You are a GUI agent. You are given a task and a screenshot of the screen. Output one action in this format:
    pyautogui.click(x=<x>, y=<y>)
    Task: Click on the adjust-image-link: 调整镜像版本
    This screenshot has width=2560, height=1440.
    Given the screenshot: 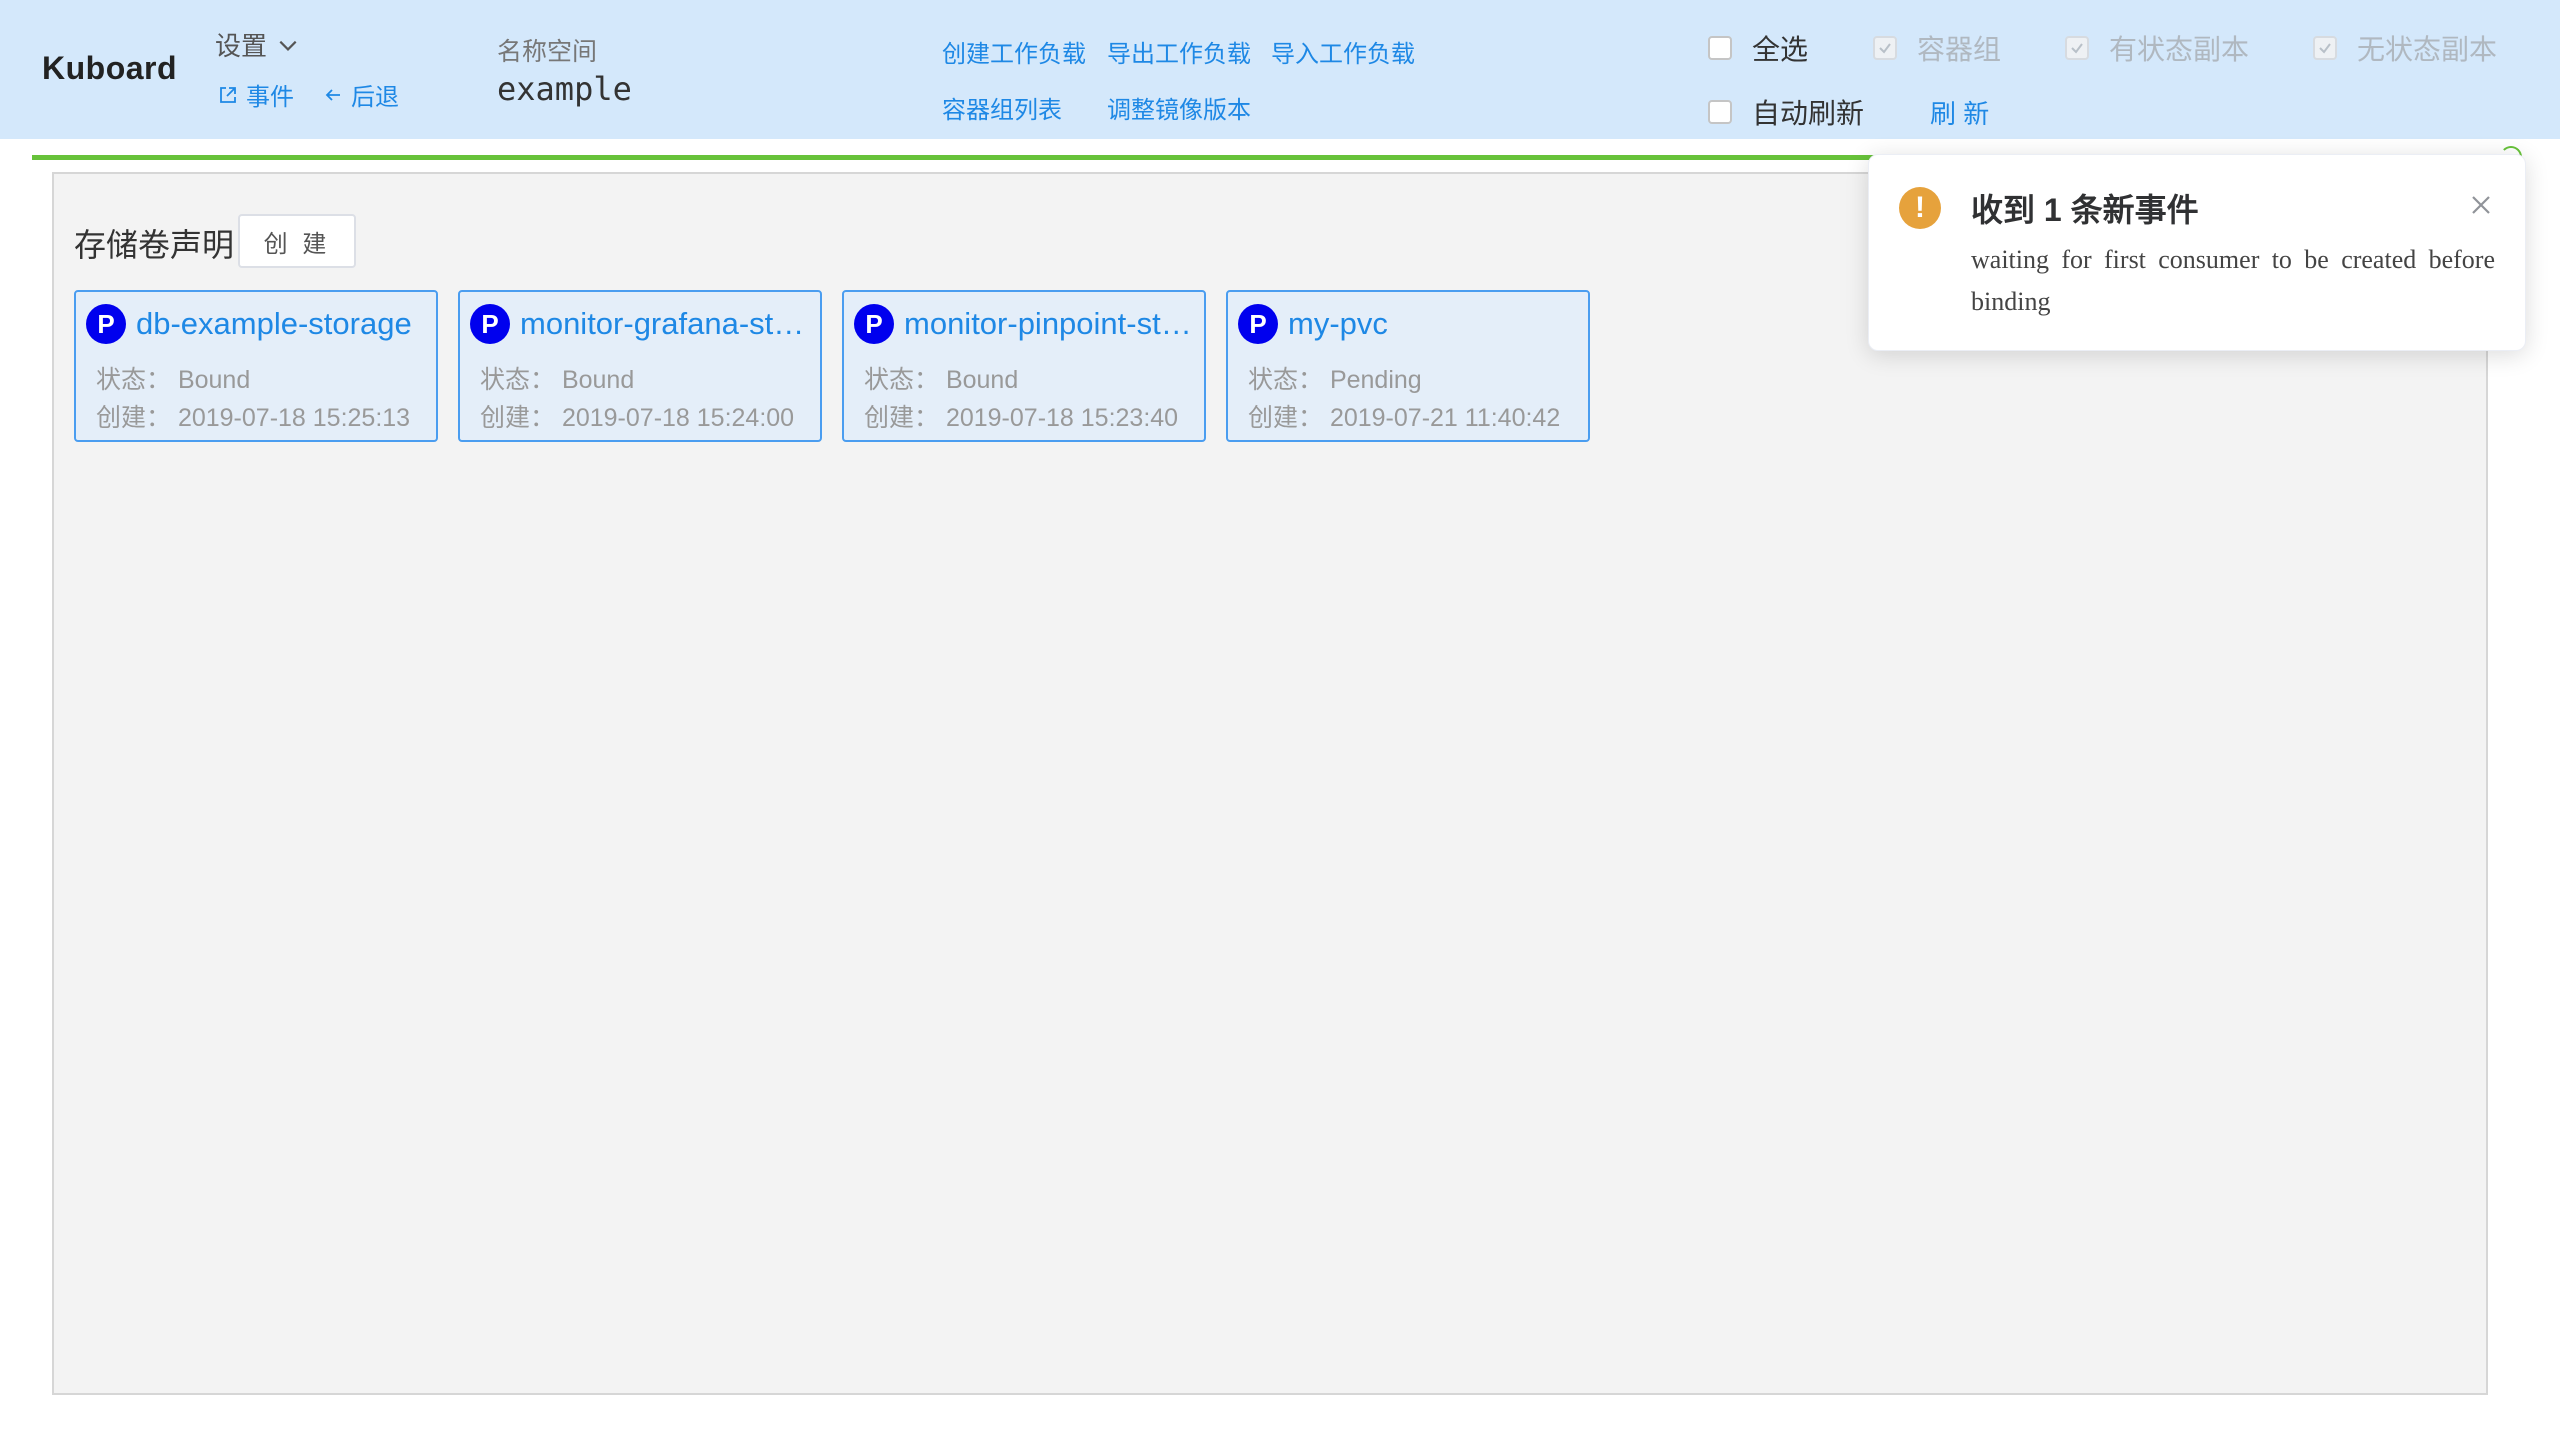 What is the action you would take?
    pyautogui.click(x=1179, y=107)
    